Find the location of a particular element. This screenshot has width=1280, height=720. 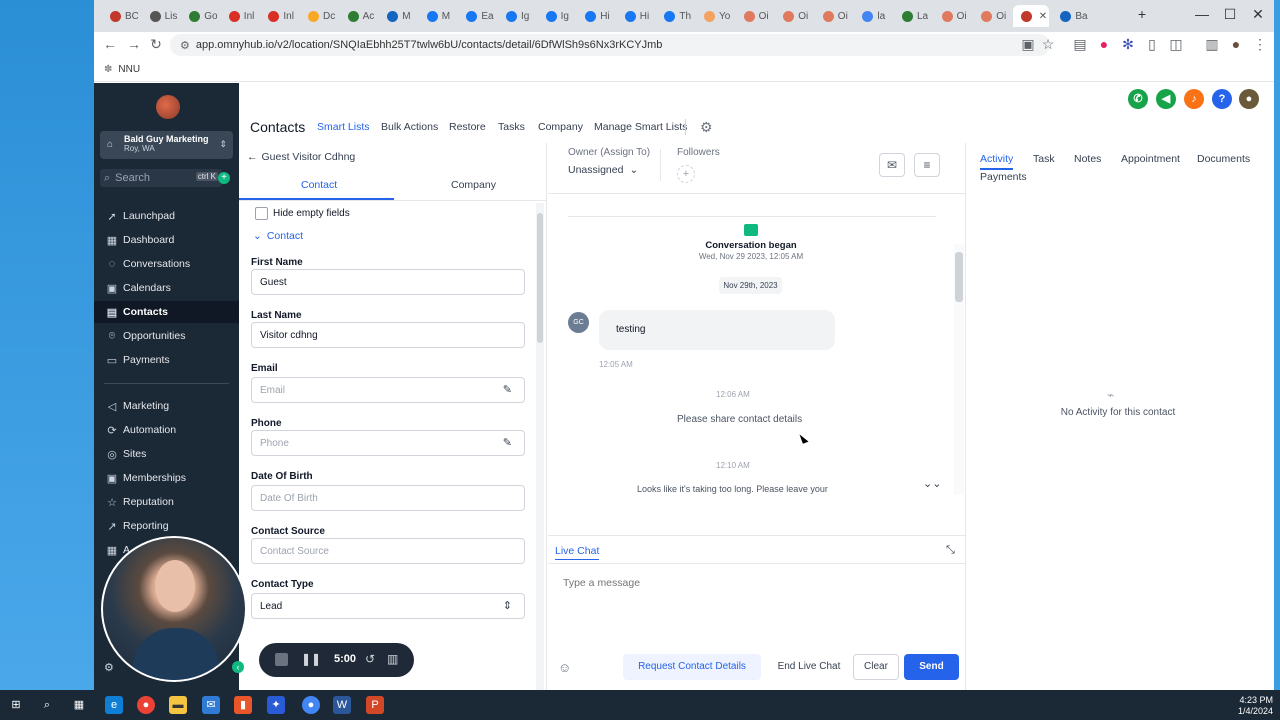

tab-notes: Notes is located at coordinates (1087, 159).